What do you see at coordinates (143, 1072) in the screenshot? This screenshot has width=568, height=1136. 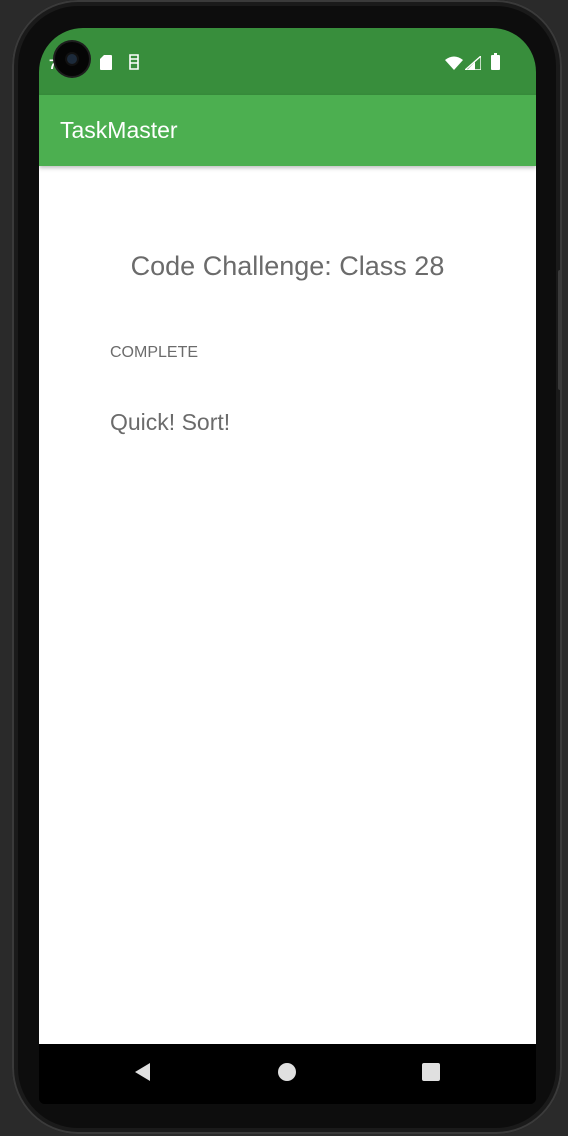 I see `back-icon` at bounding box center [143, 1072].